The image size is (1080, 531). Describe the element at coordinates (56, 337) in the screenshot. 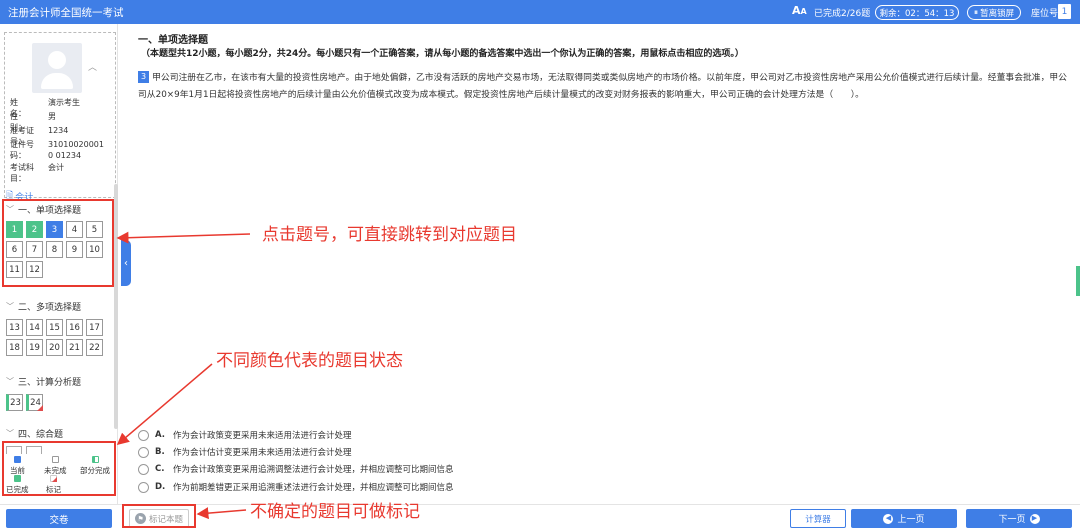

I see `question-grid-multi: 13 14 15 16 17 18 19 20 21 22` at that location.